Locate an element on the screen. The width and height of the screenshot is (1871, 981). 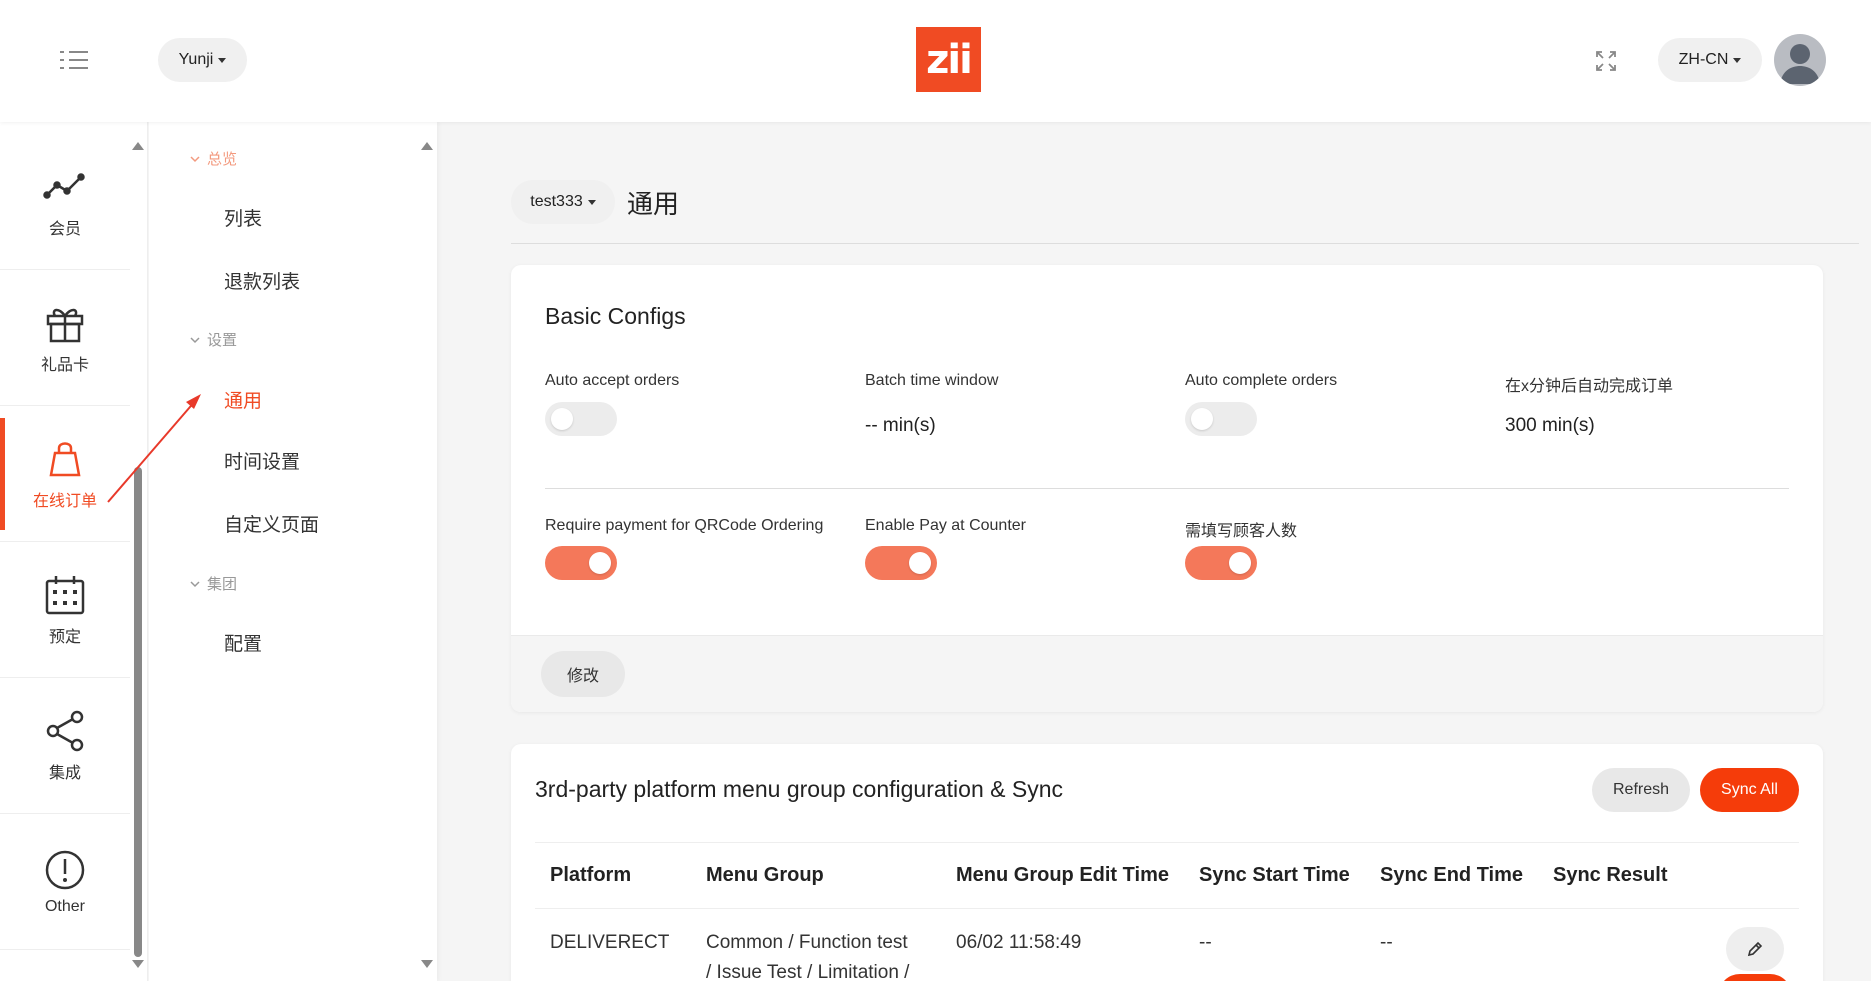
sidebar-scrollbar-thumb is located at coordinates (138, 712).